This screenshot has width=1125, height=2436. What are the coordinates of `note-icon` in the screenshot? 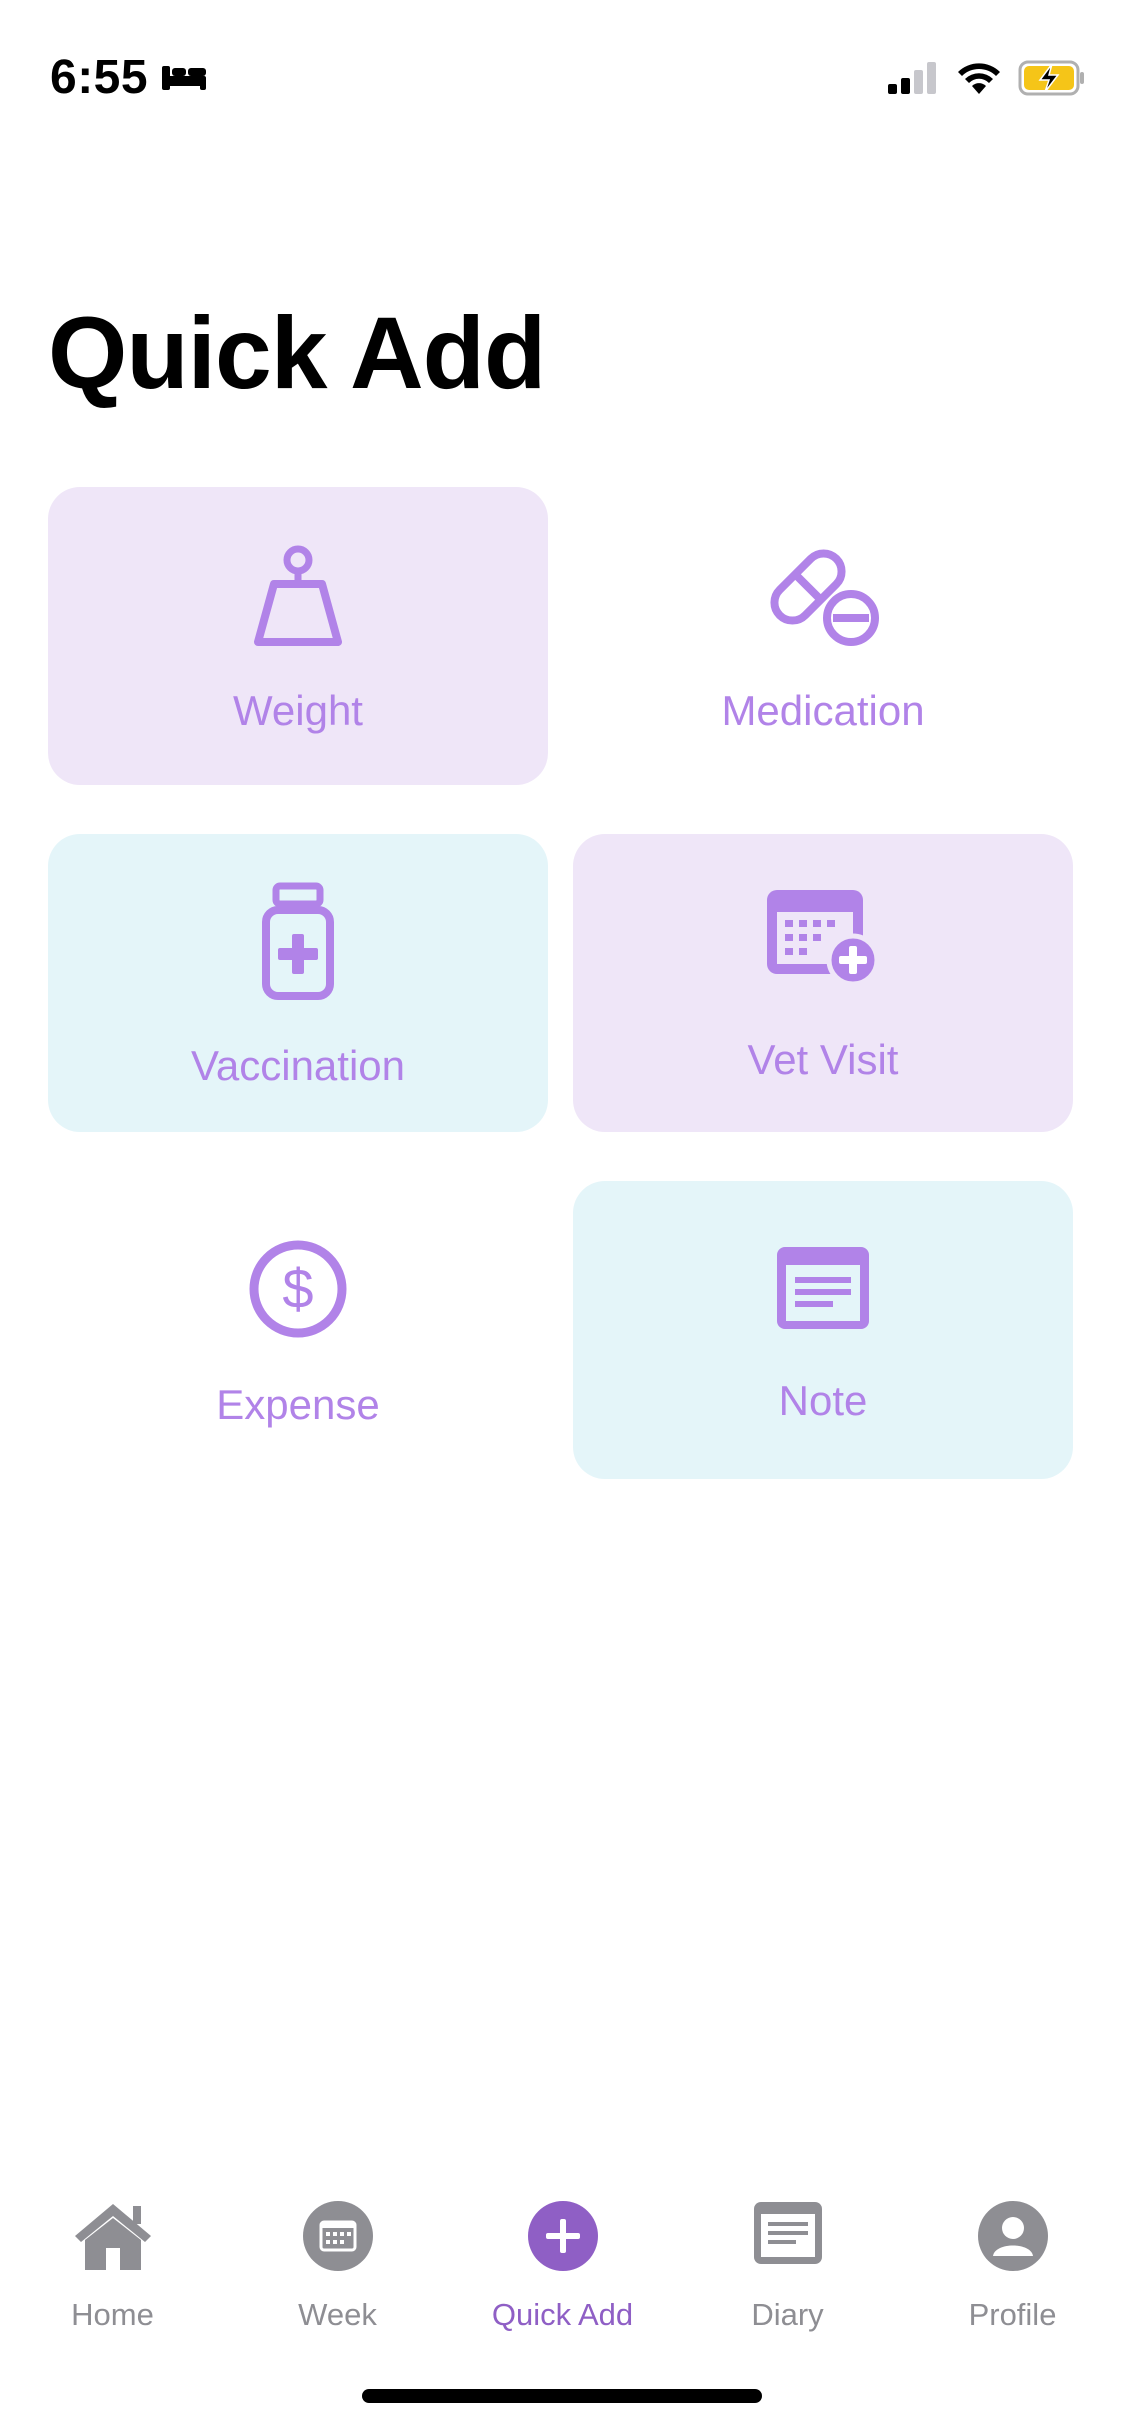 It's located at (823, 1290).